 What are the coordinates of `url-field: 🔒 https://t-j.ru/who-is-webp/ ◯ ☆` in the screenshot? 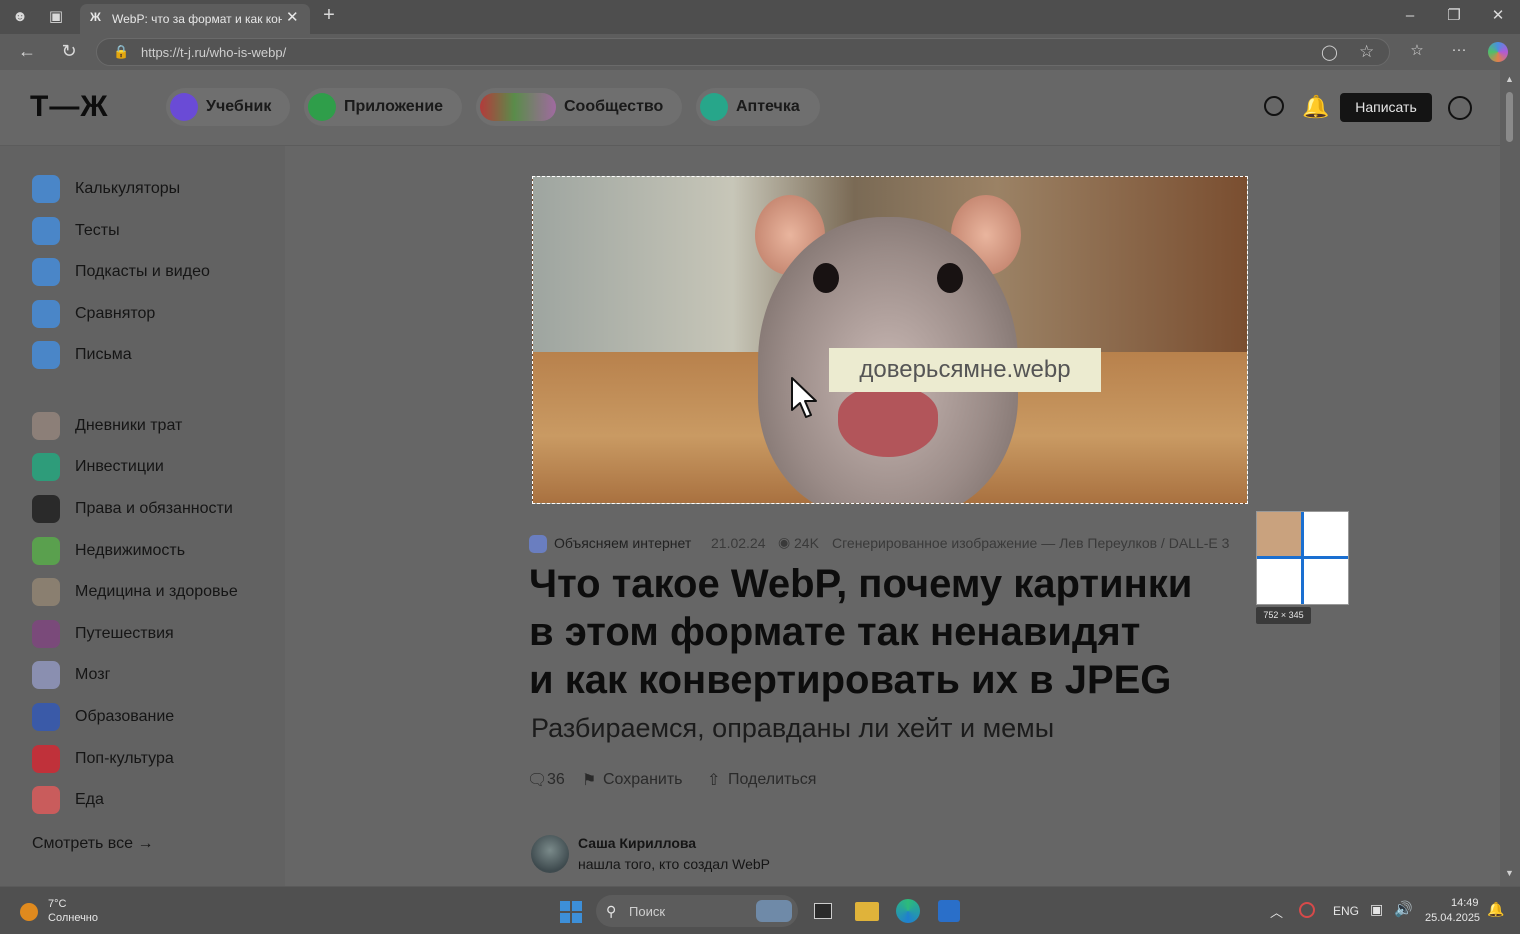 It's located at (743, 52).